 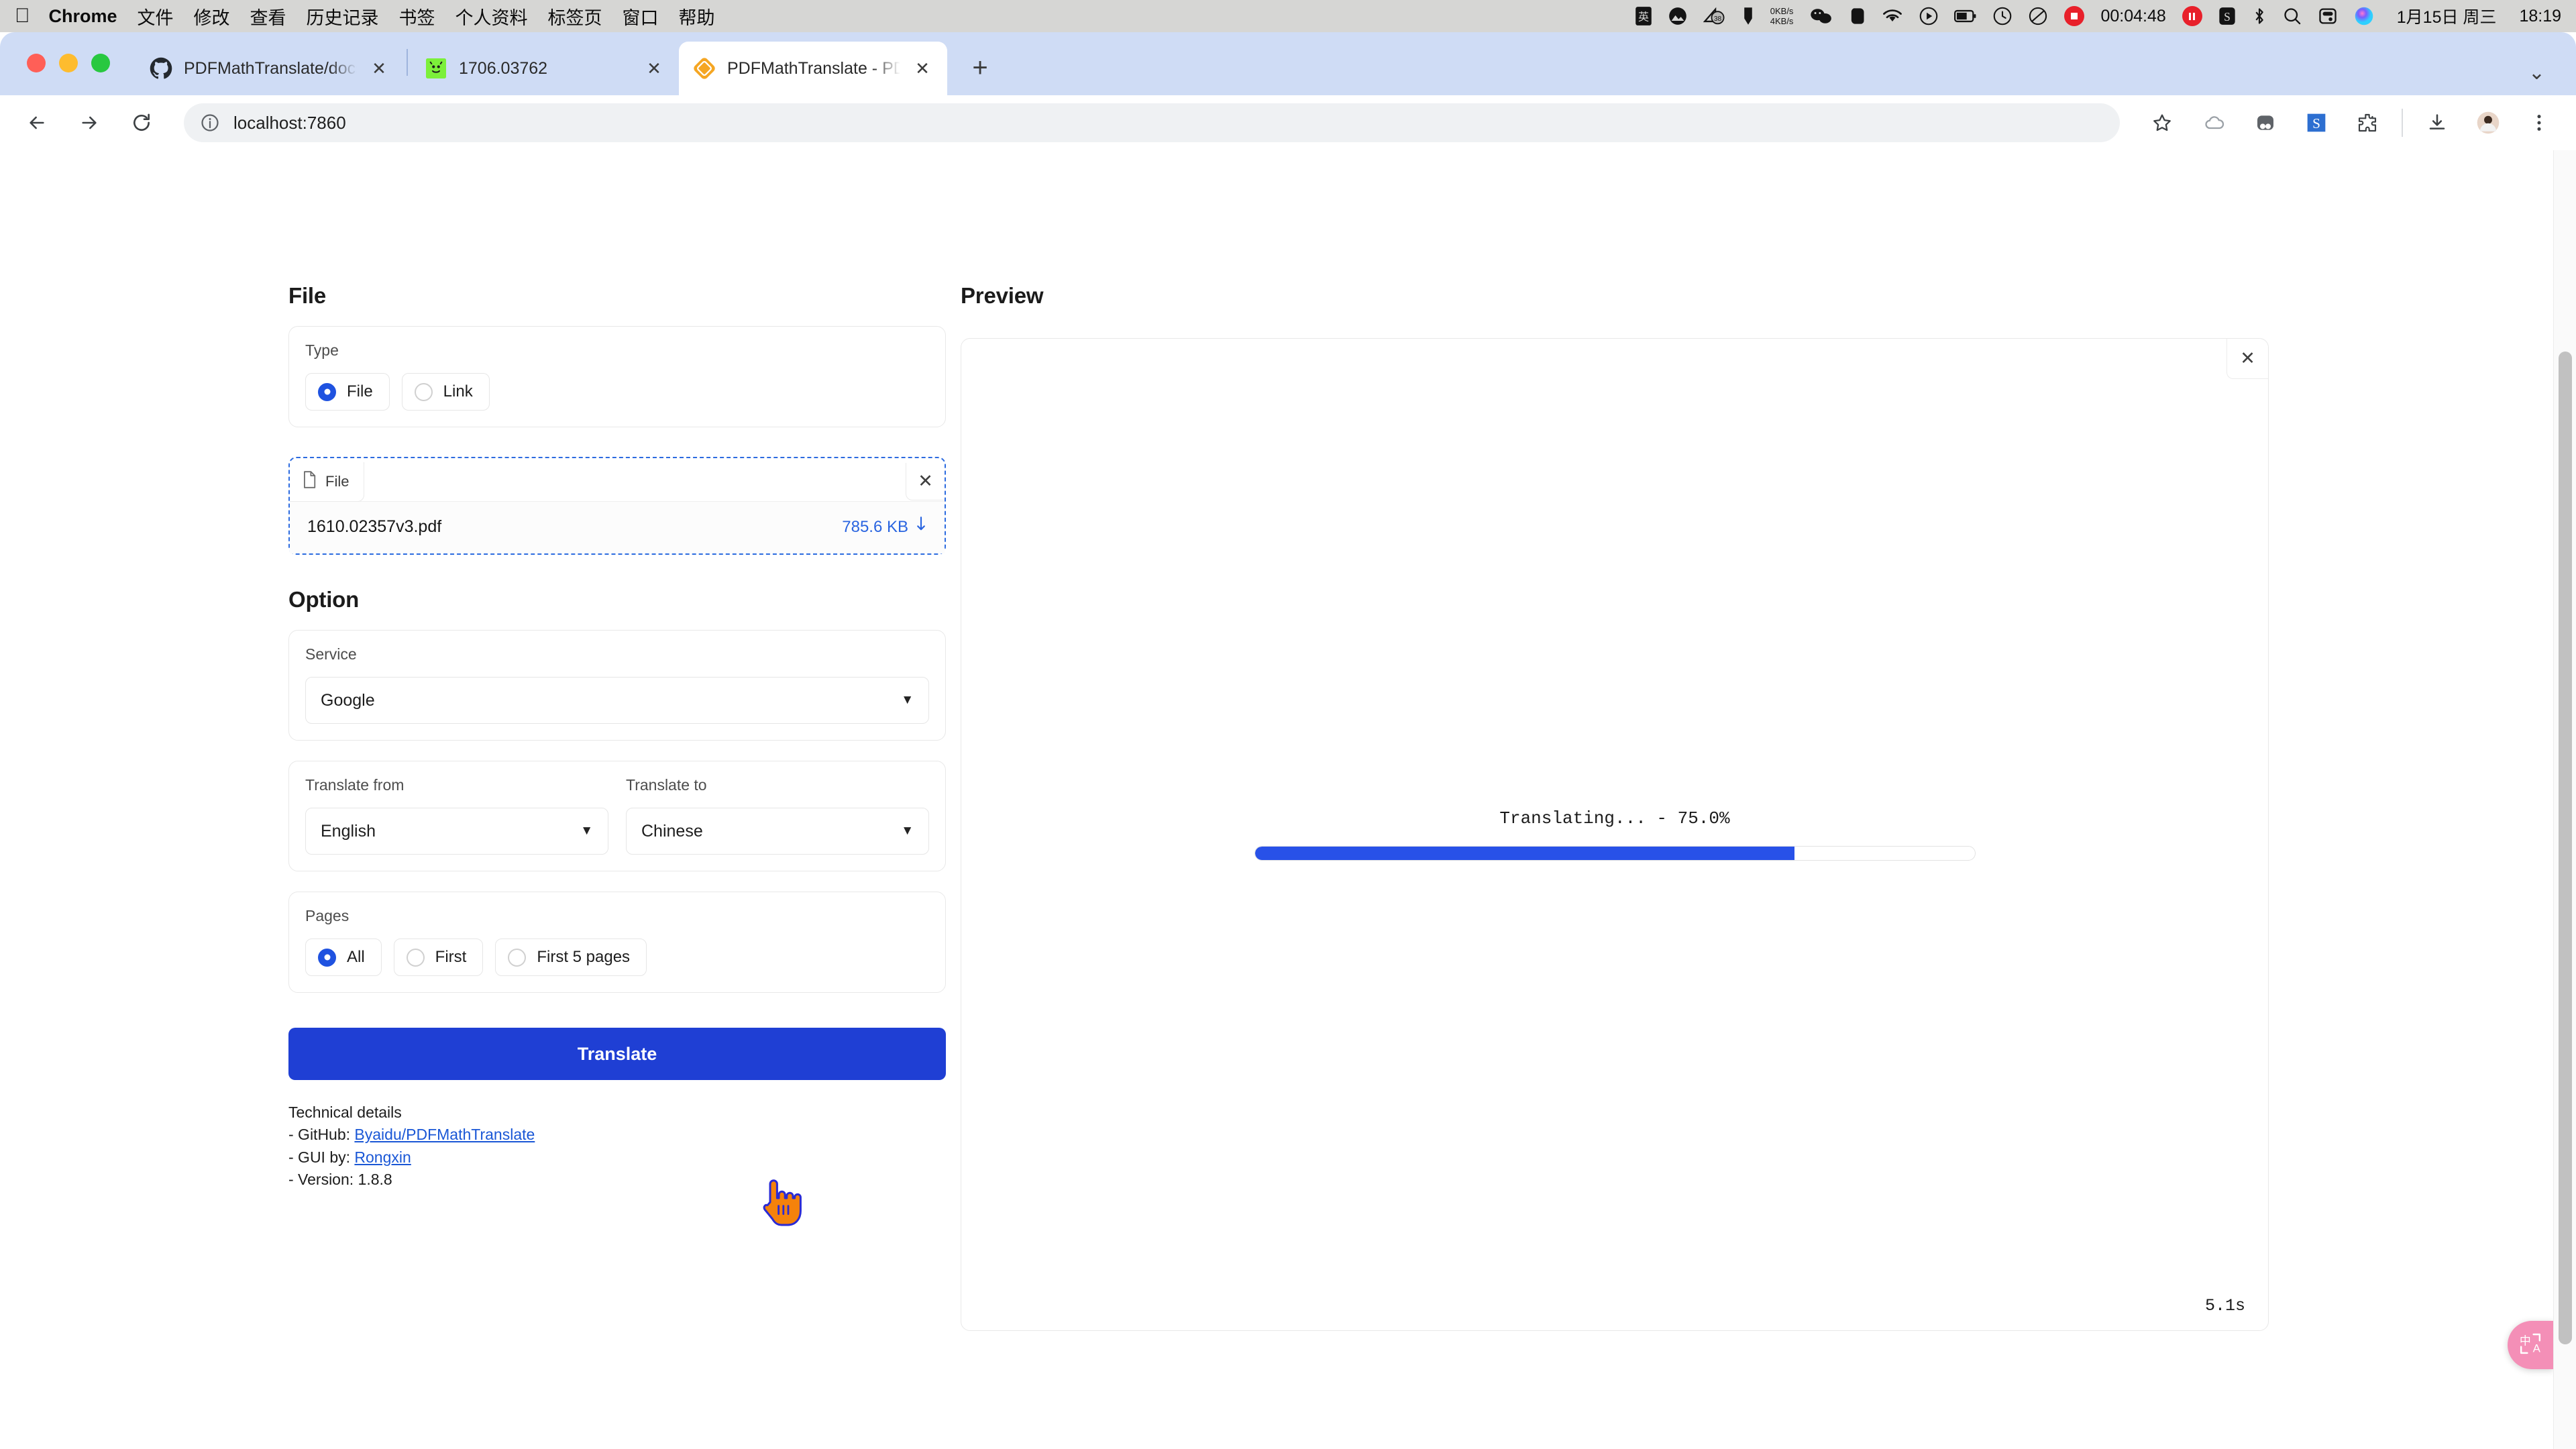 I want to click on download-icon, so click(x=921, y=527).